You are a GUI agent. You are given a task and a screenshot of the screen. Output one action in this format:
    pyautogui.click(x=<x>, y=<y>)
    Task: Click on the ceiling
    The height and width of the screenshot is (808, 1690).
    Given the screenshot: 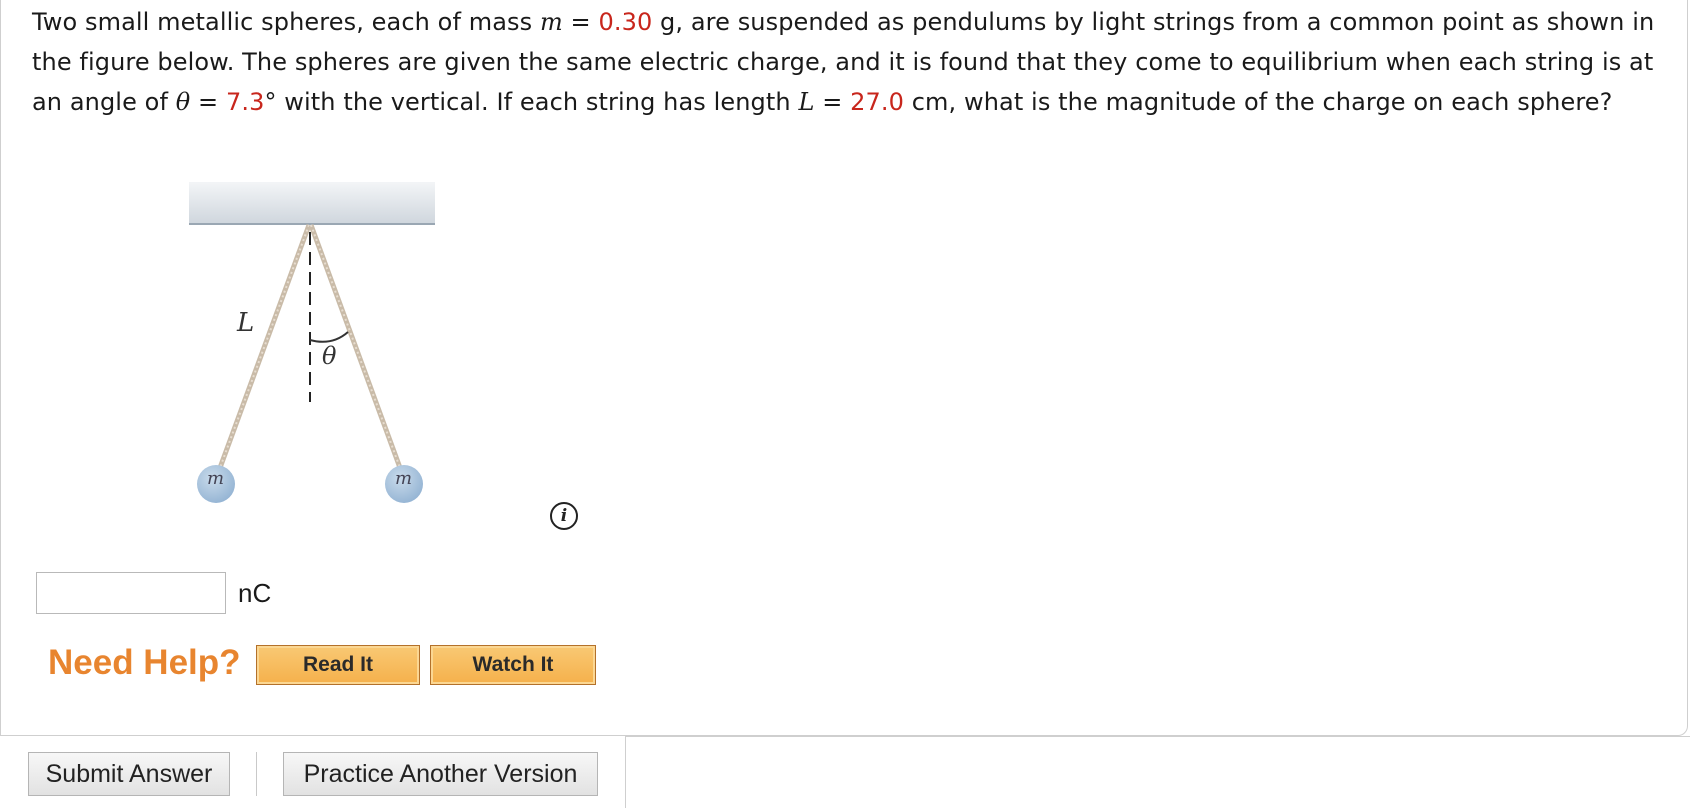 What is the action you would take?
    pyautogui.click(x=312, y=203)
    